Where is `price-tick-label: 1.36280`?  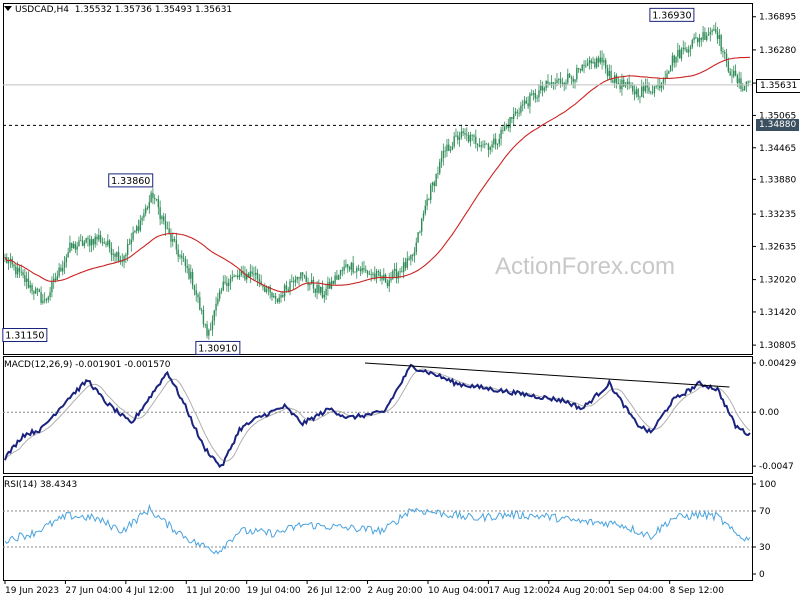
price-tick-label: 1.36280 is located at coordinates (777, 51).